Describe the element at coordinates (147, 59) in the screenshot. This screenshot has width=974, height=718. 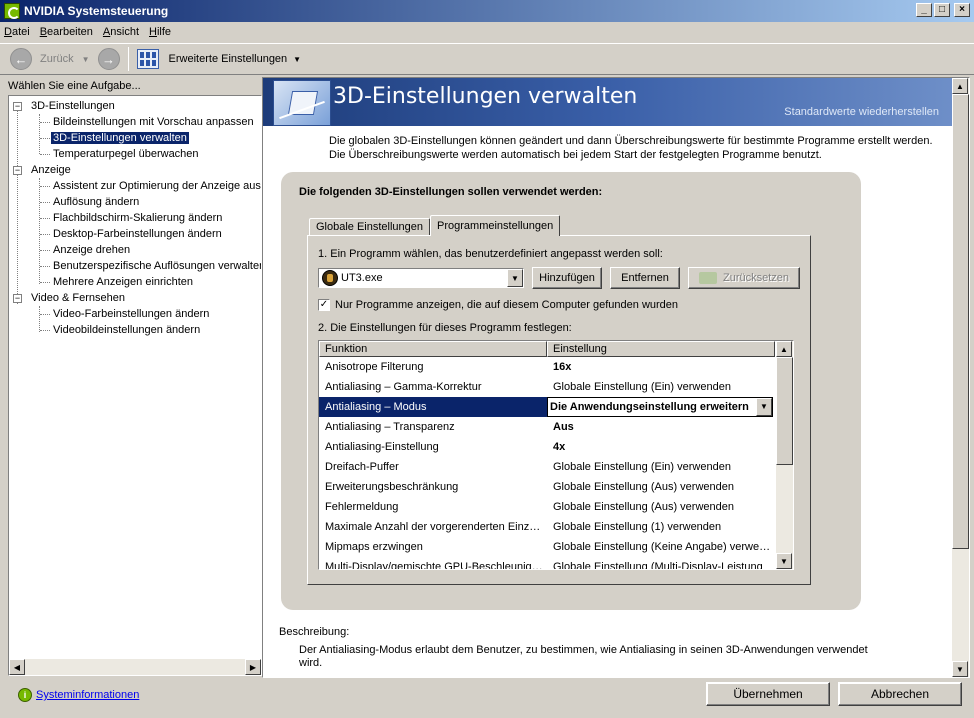
I see `view-grid-icon` at that location.